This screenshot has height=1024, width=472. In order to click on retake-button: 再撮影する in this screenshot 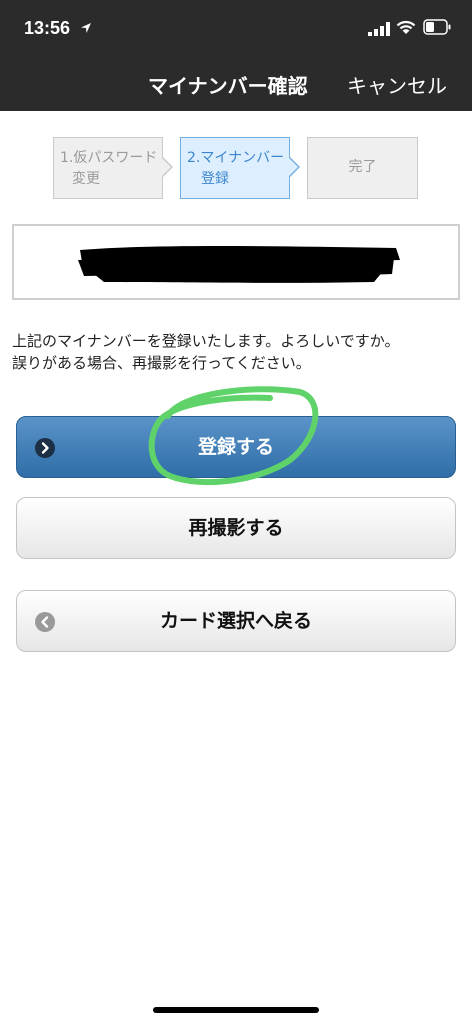, I will do `click(236, 528)`.